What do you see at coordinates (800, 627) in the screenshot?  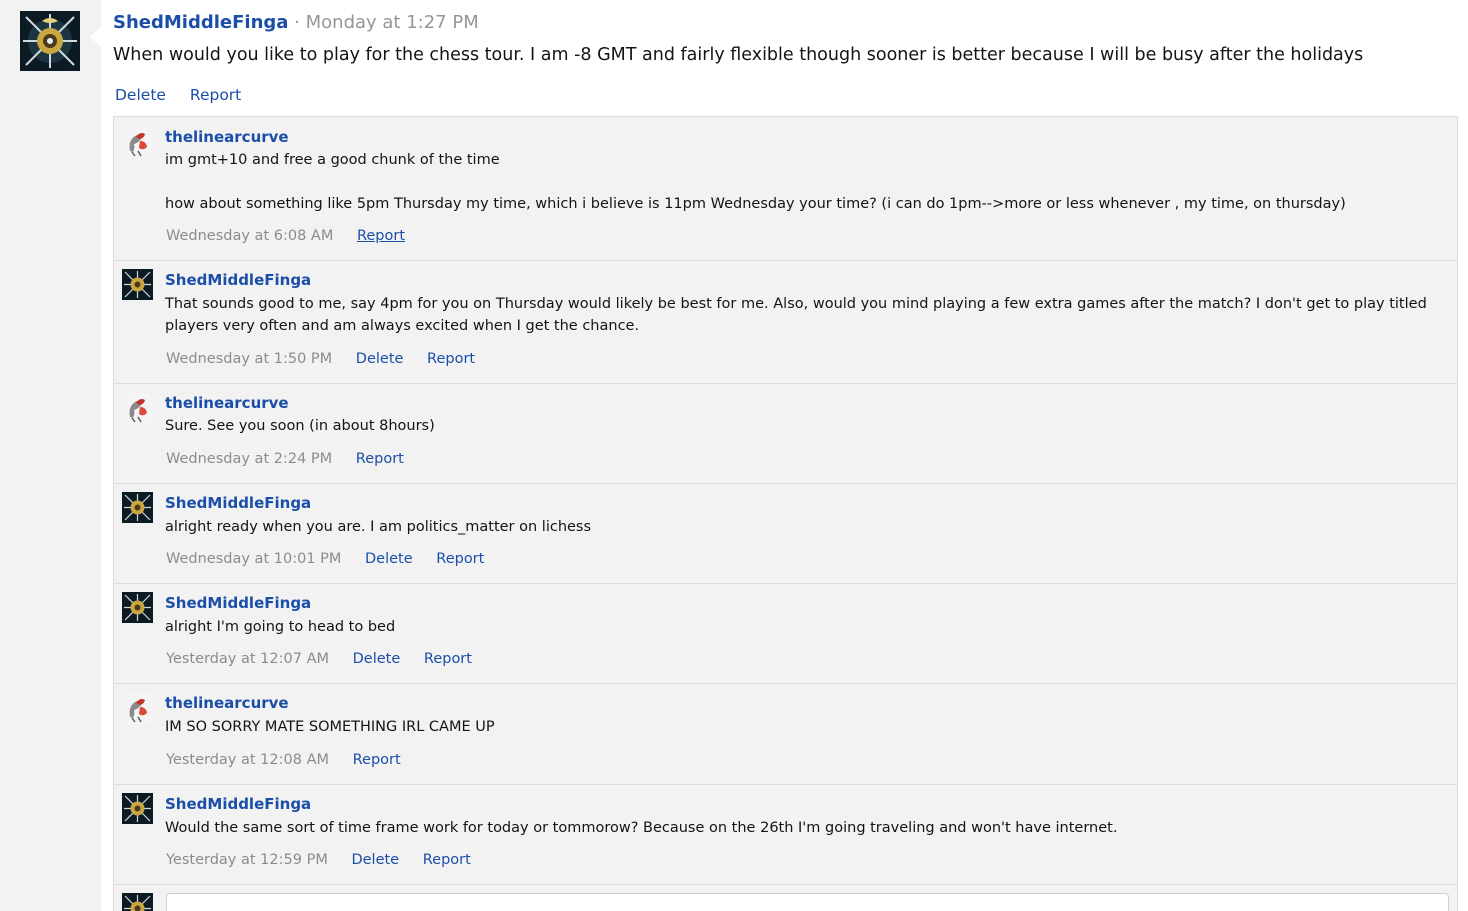 I see `comment-text: alright I'm going to head to bed` at bounding box center [800, 627].